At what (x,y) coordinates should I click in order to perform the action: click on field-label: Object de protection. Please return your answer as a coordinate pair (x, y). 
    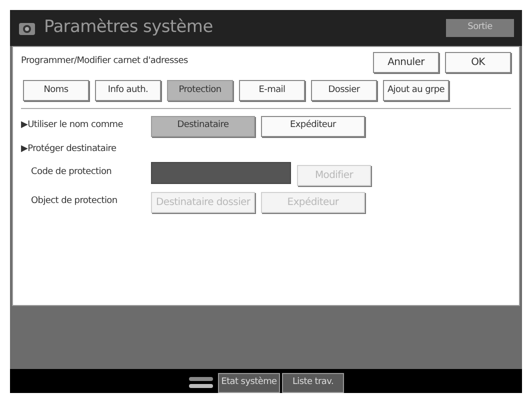
    Looking at the image, I should click on (74, 201).